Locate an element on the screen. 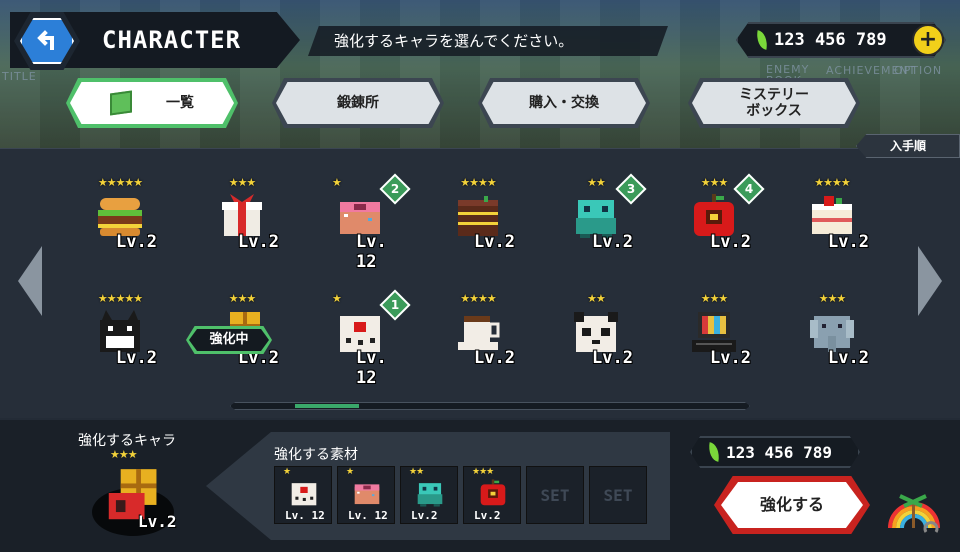 The image size is (960, 552). selected-character-level: Lv.2 is located at coordinates (157, 521).